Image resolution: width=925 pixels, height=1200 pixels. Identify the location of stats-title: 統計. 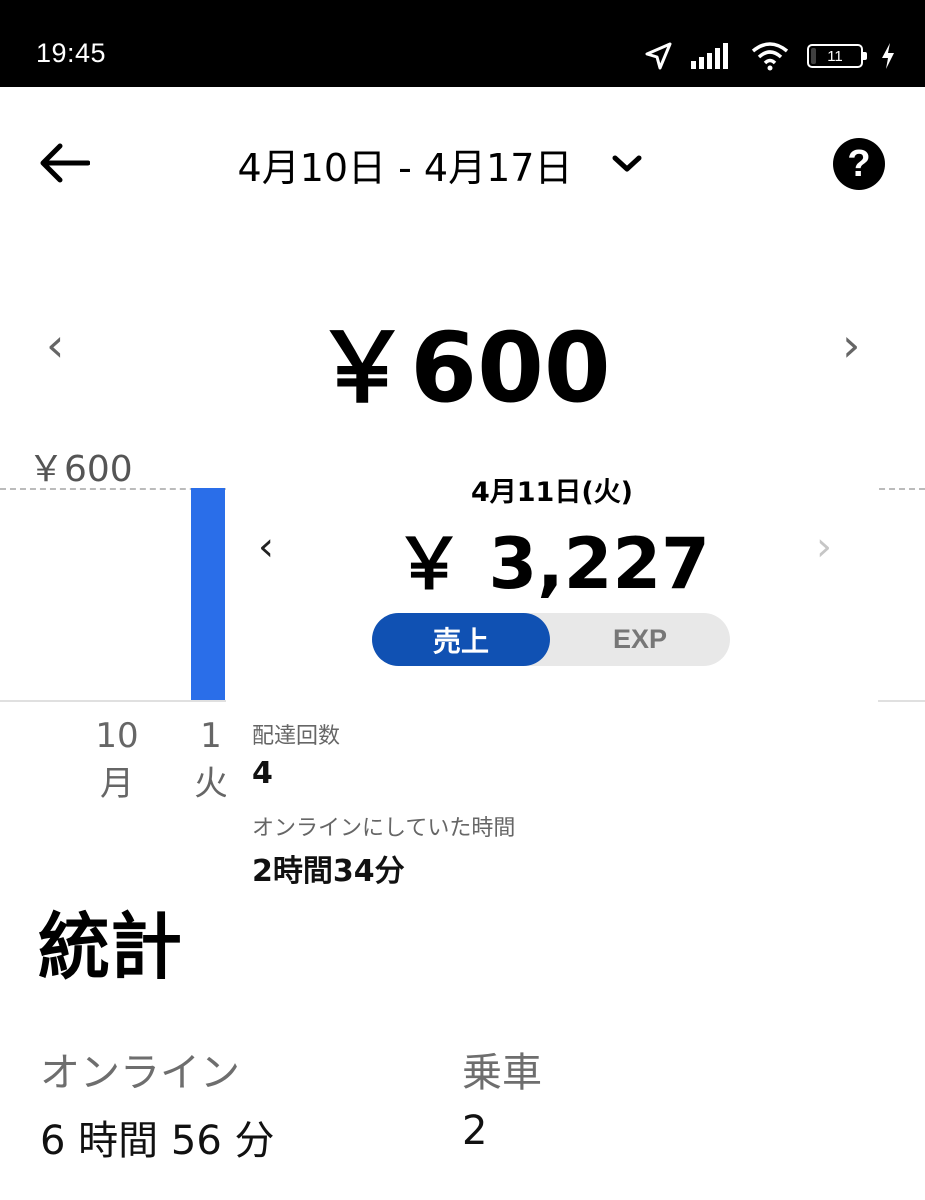
(110, 947).